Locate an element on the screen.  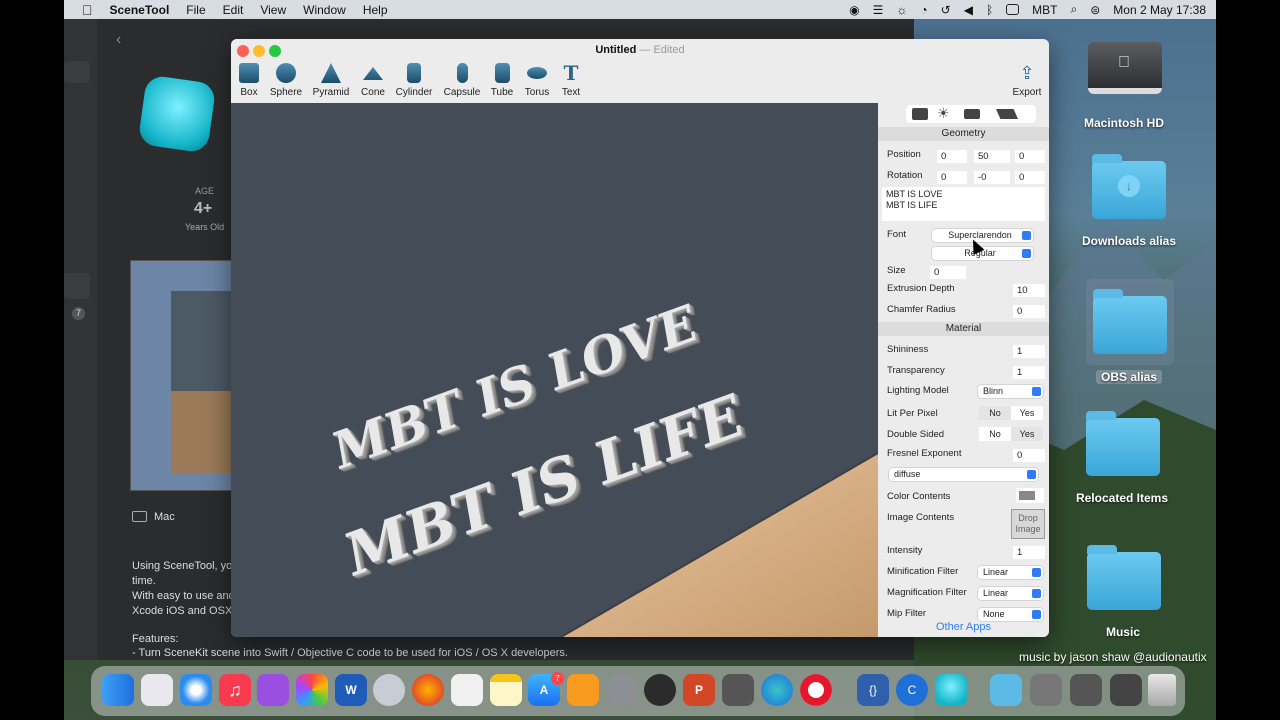
bluetooth-icon: ᛒ is located at coordinates (989, 10).